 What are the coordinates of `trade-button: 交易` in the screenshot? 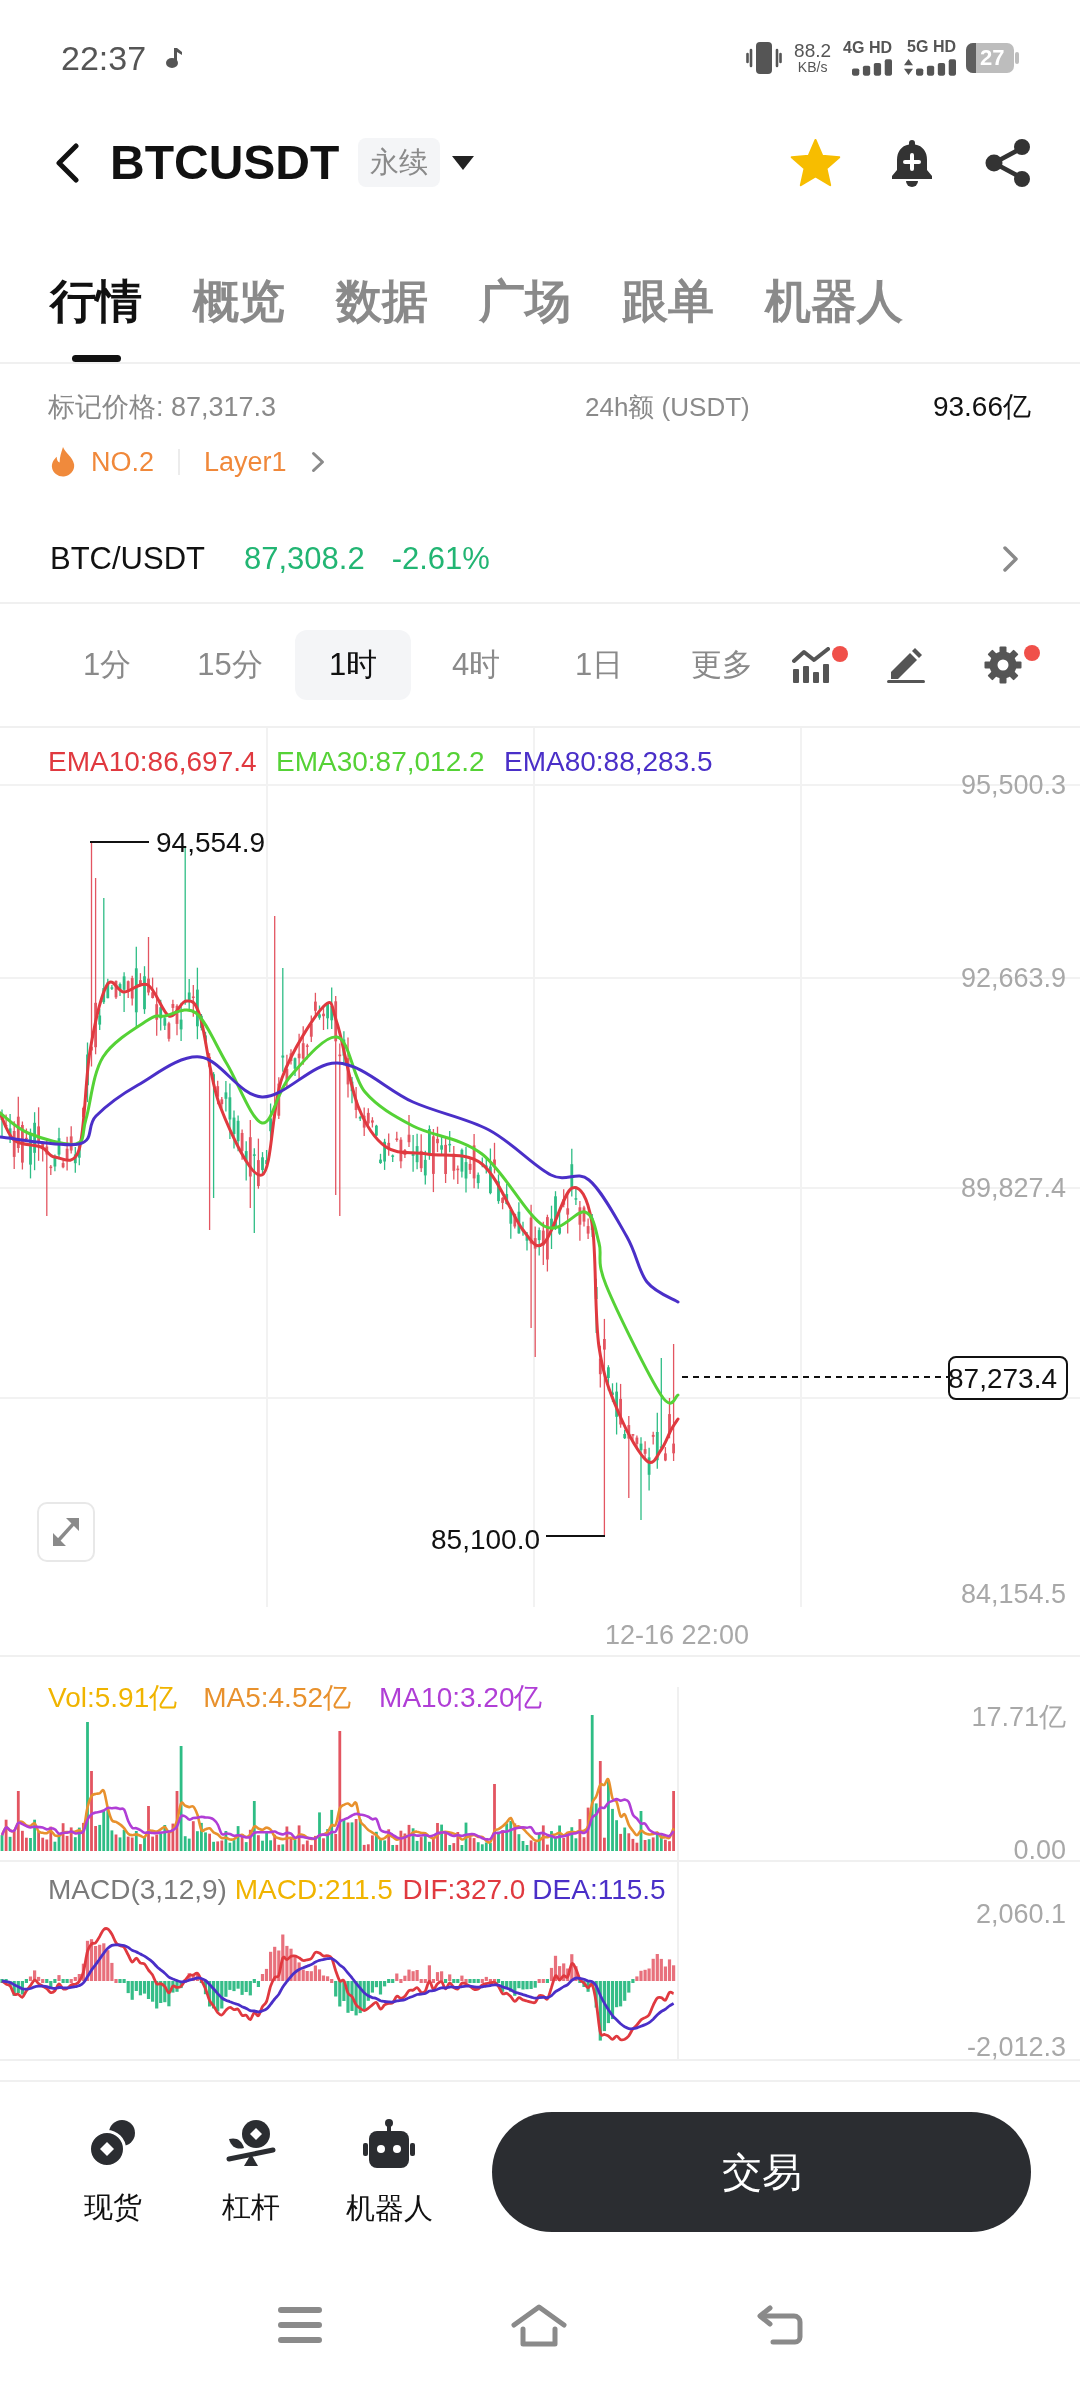 It's located at (761, 2172).